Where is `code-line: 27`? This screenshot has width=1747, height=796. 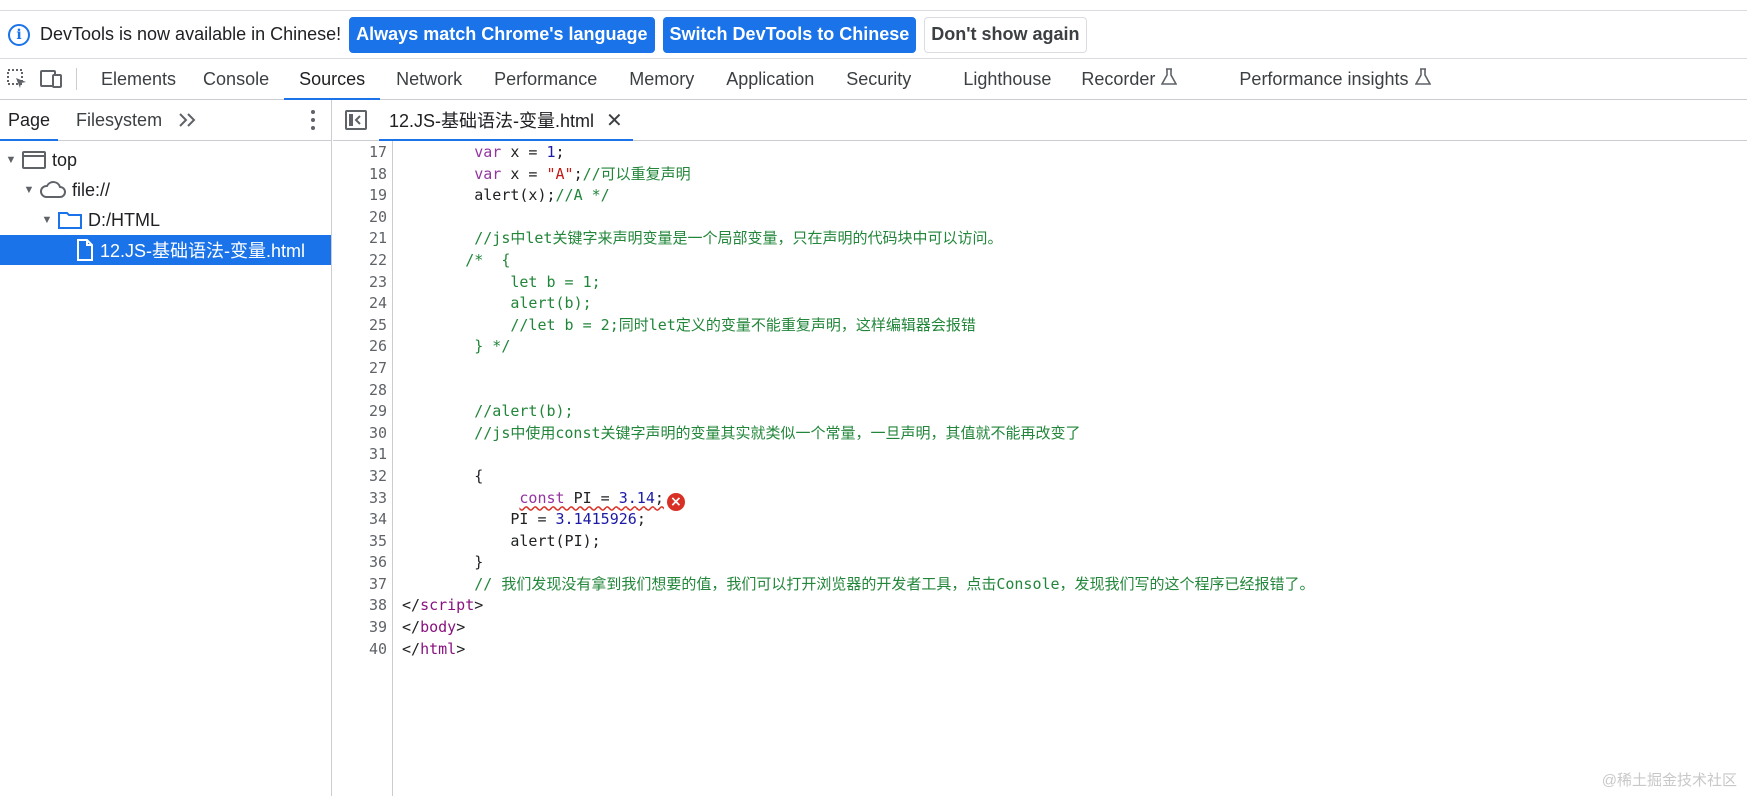 code-line: 27 is located at coordinates (360, 369).